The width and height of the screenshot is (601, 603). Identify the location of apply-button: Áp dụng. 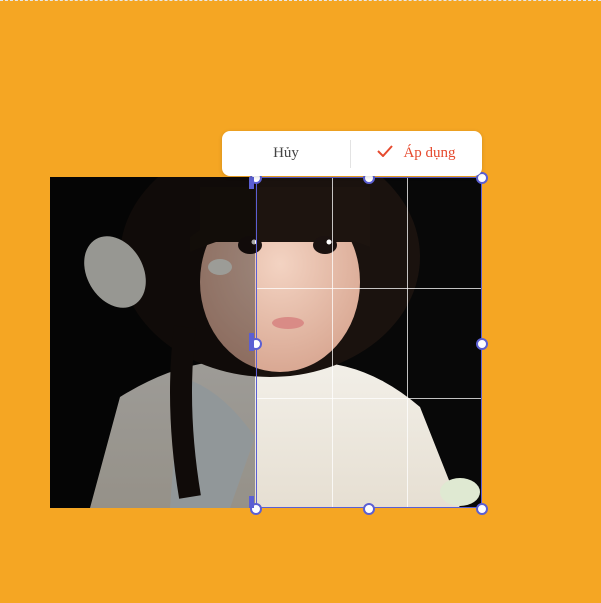
(416, 153).